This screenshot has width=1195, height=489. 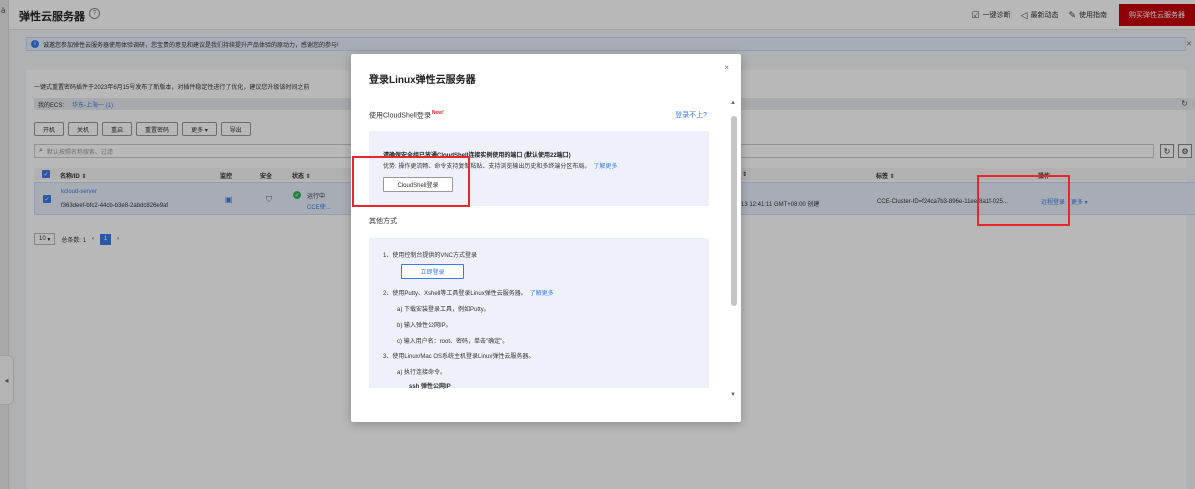 I want to click on scroll-down-icon: ▼, so click(x=733, y=395).